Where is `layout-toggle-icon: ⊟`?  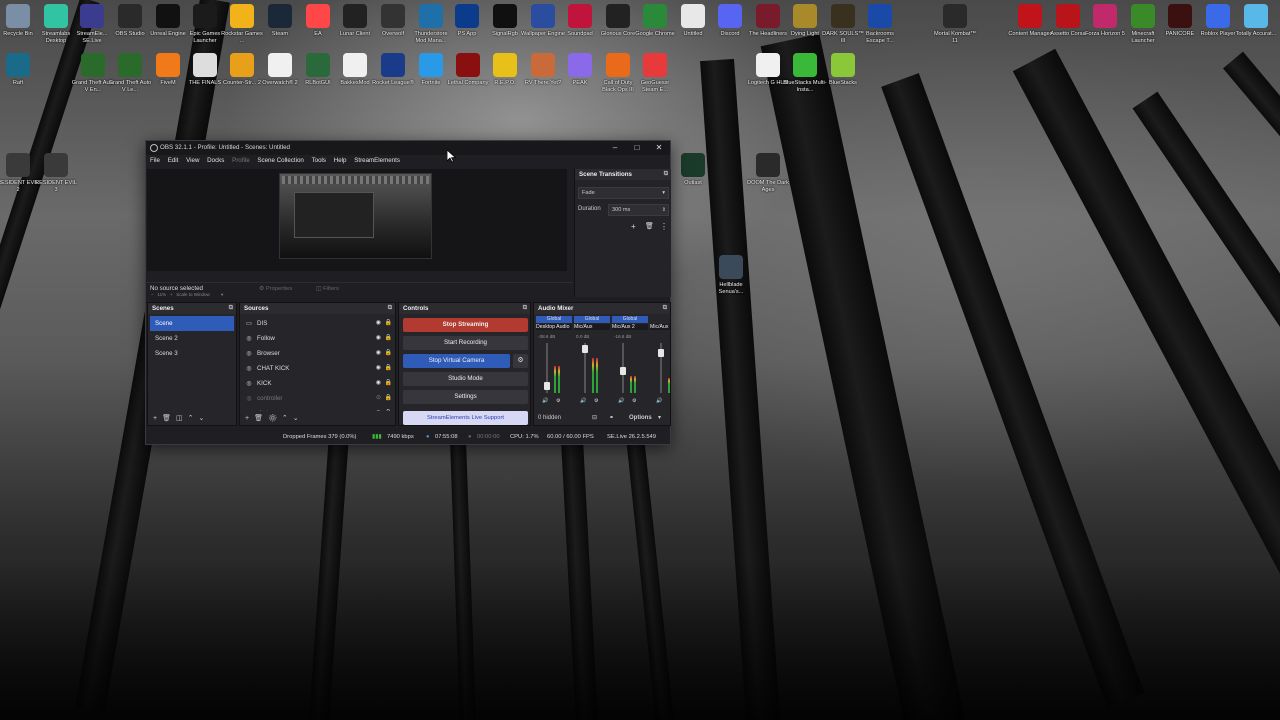
layout-toggle-icon: ⊟ is located at coordinates (594, 418).